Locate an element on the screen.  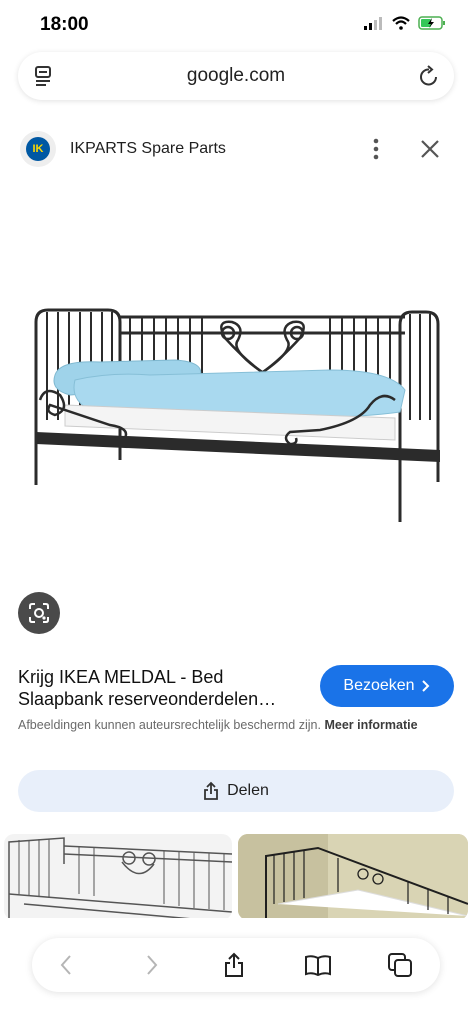
status-icons is located at coordinates (405, 23).